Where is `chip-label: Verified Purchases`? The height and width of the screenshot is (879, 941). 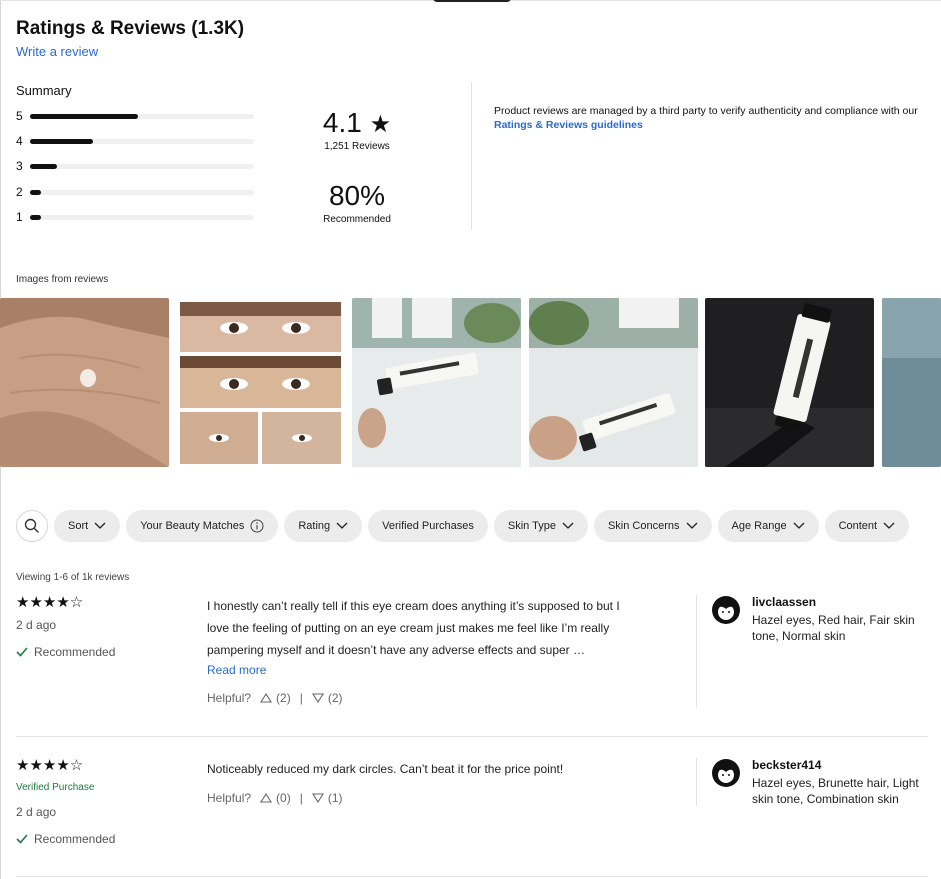
chip-label: Verified Purchases is located at coordinates (428, 526).